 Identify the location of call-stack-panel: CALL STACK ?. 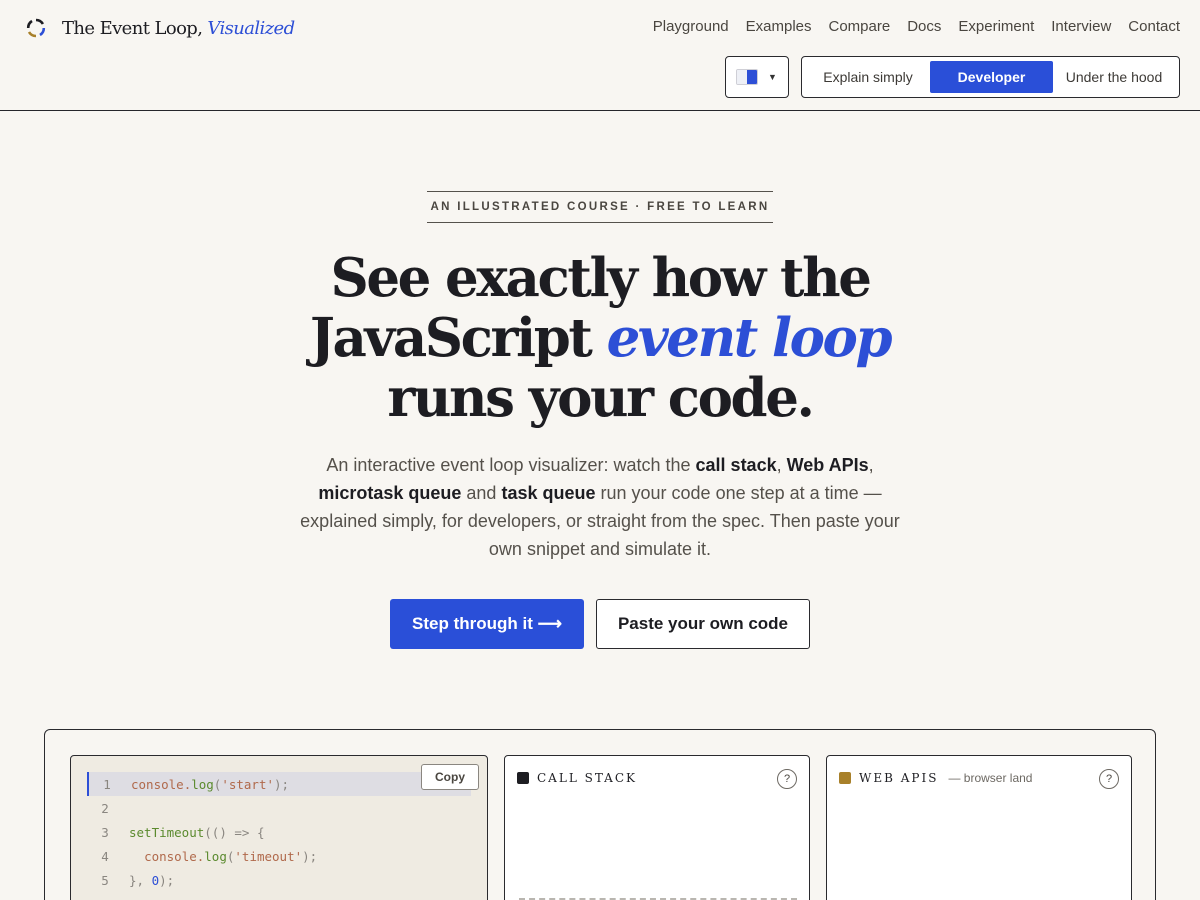
(657, 827).